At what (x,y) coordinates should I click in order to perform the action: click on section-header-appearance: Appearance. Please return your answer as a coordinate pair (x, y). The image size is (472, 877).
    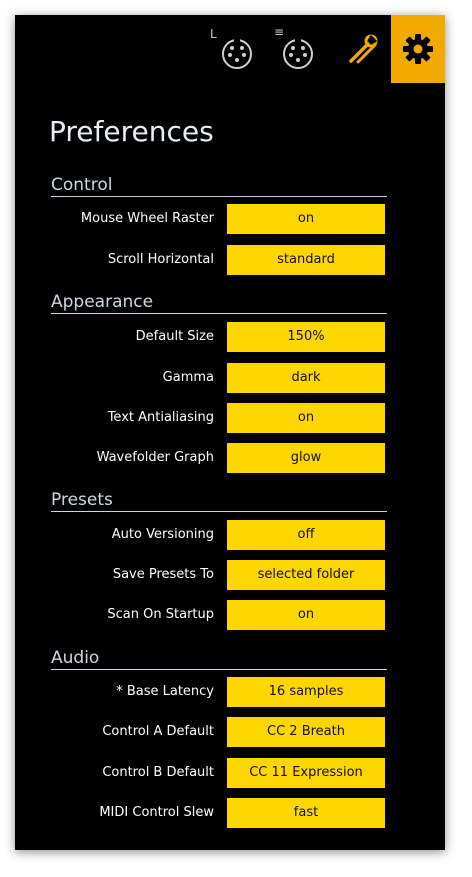
    Looking at the image, I should click on (219, 303).